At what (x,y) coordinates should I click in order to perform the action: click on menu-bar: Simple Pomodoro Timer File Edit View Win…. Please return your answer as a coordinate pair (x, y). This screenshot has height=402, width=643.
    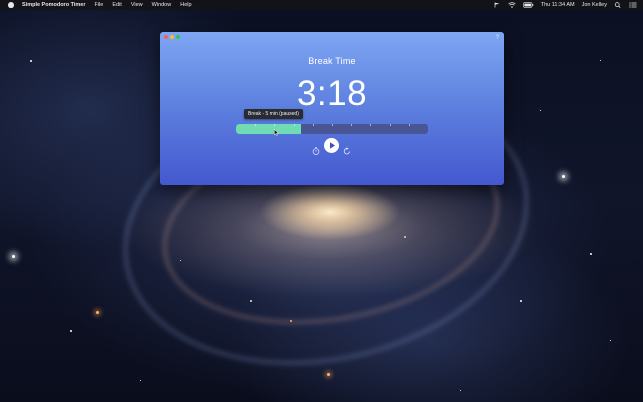
    Looking at the image, I should click on (321, 5).